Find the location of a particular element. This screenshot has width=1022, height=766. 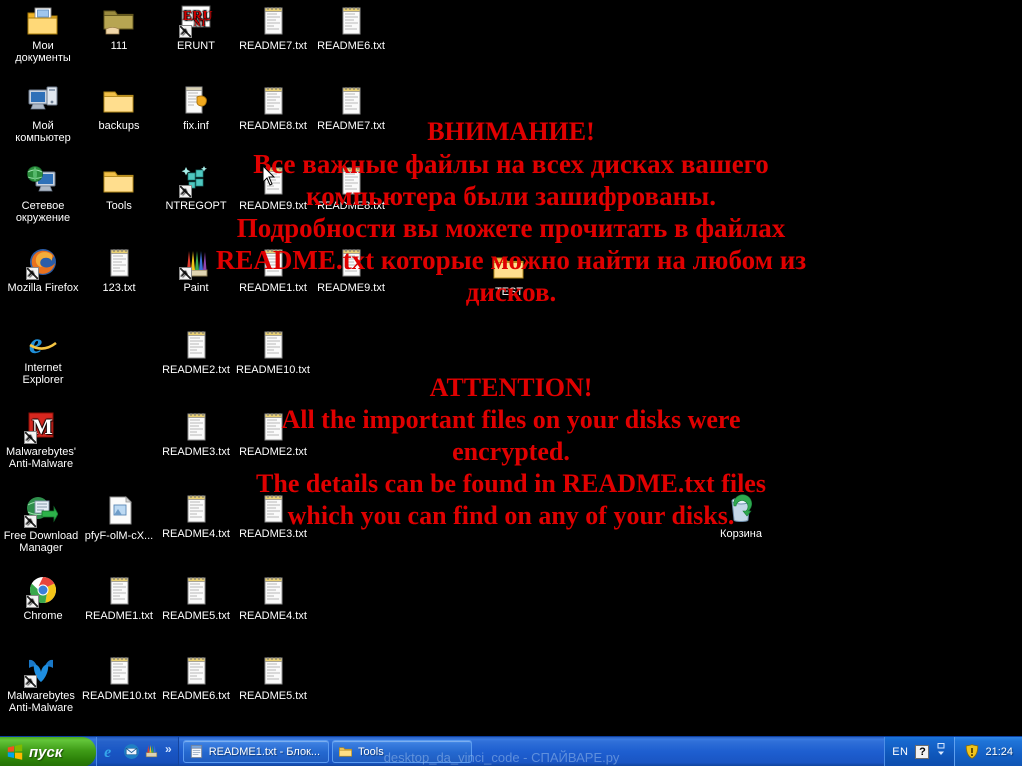

notepad-window-icon is located at coordinates (196, 751).